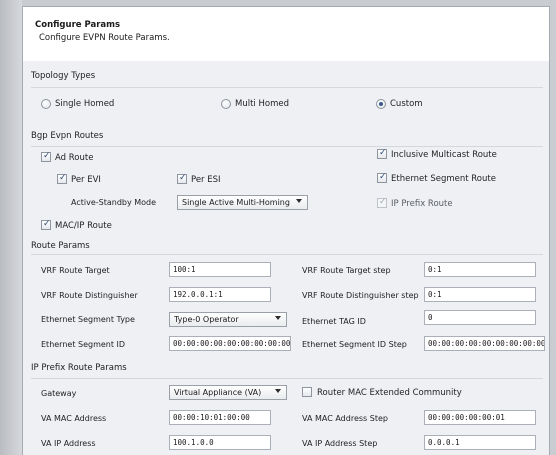 Image resolution: width=556 pixels, height=455 pixels. What do you see at coordinates (86, 180) in the screenshot?
I see `per-evi-label: Per EVI` at bounding box center [86, 180].